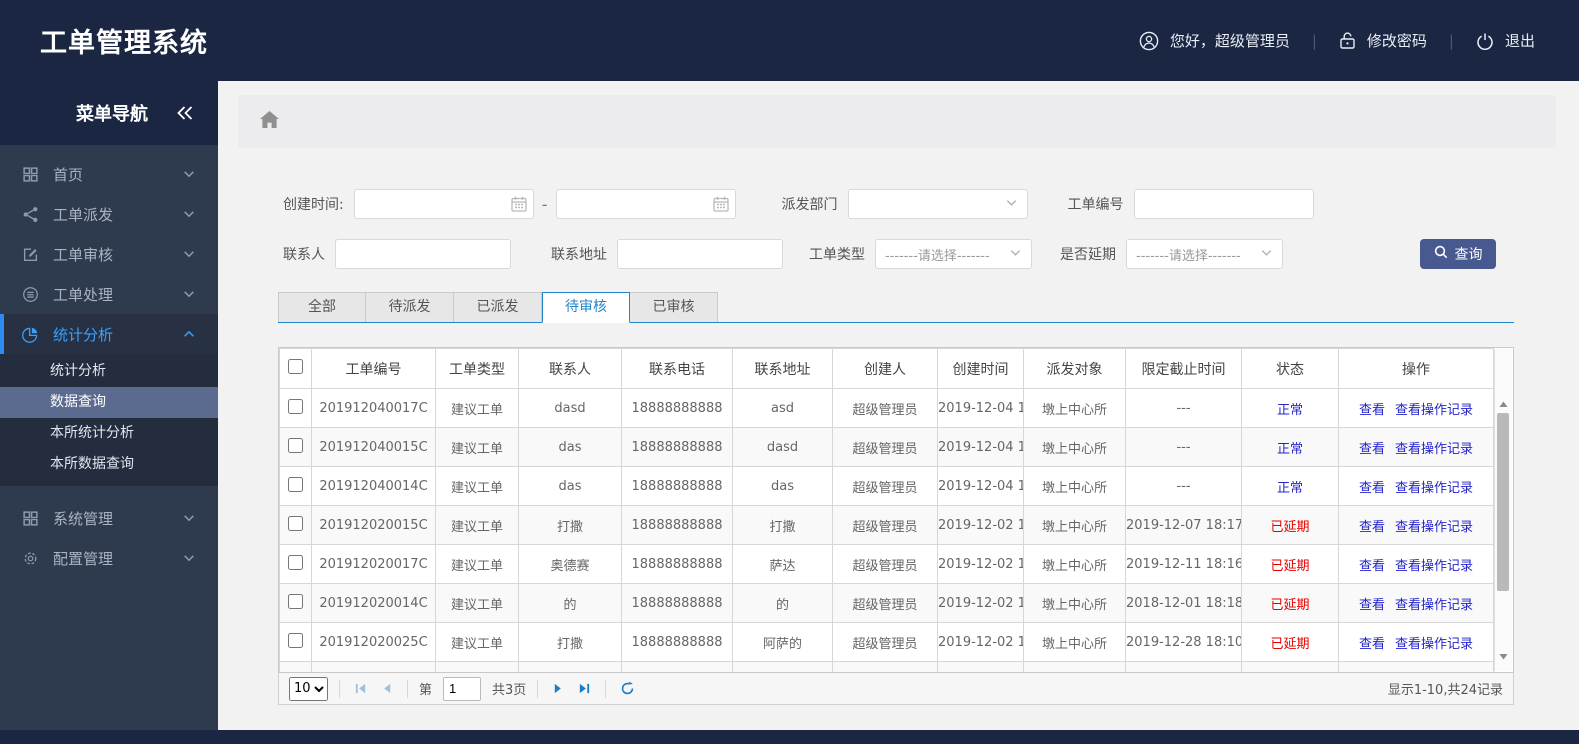 The width and height of the screenshot is (1579, 744). Describe the element at coordinates (1458, 254) in the screenshot. I see `search-button: 查询` at that location.